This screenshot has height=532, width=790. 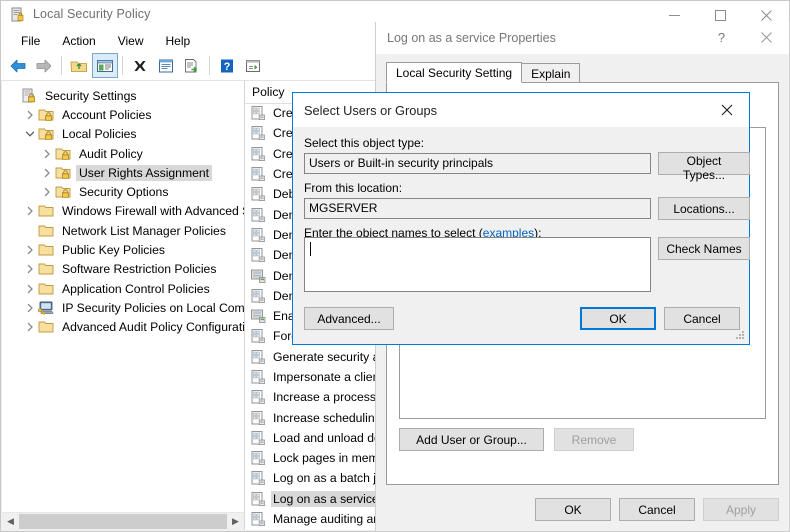 What do you see at coordinates (166, 65) in the screenshot?
I see `properties-icon` at bounding box center [166, 65].